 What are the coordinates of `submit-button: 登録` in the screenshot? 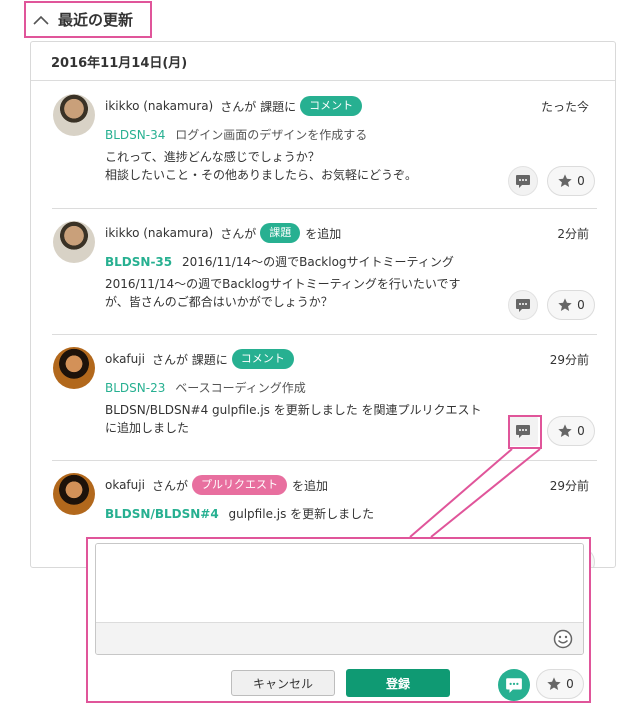 It's located at (398, 683).